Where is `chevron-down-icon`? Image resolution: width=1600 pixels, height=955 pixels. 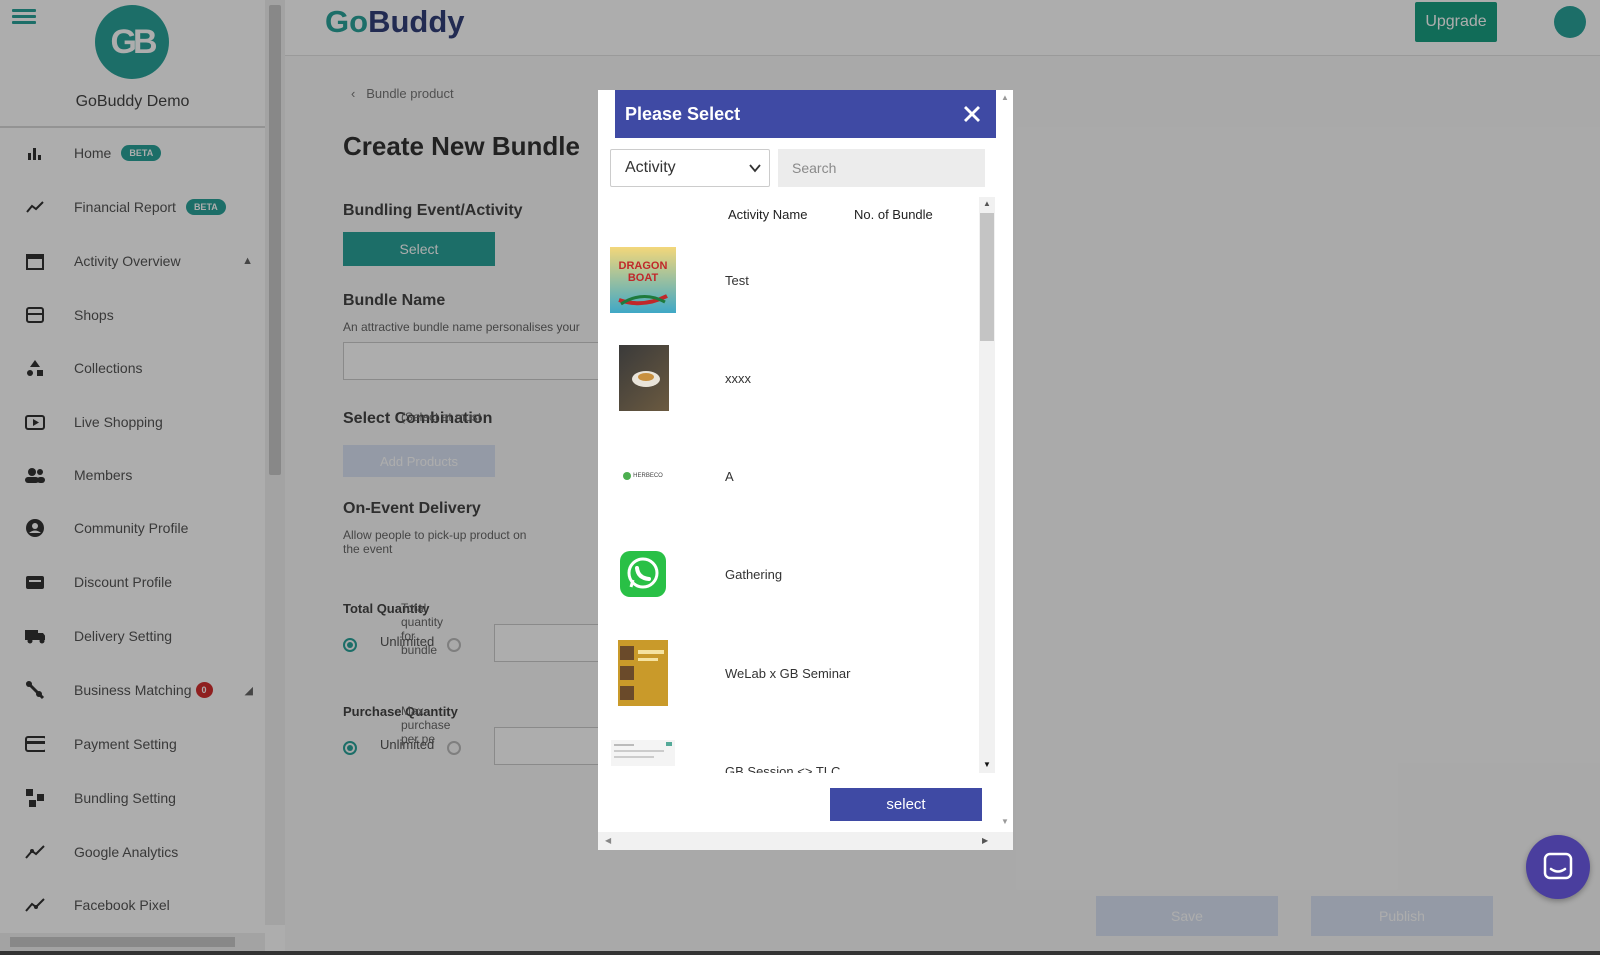
chevron-down-icon is located at coordinates (755, 168).